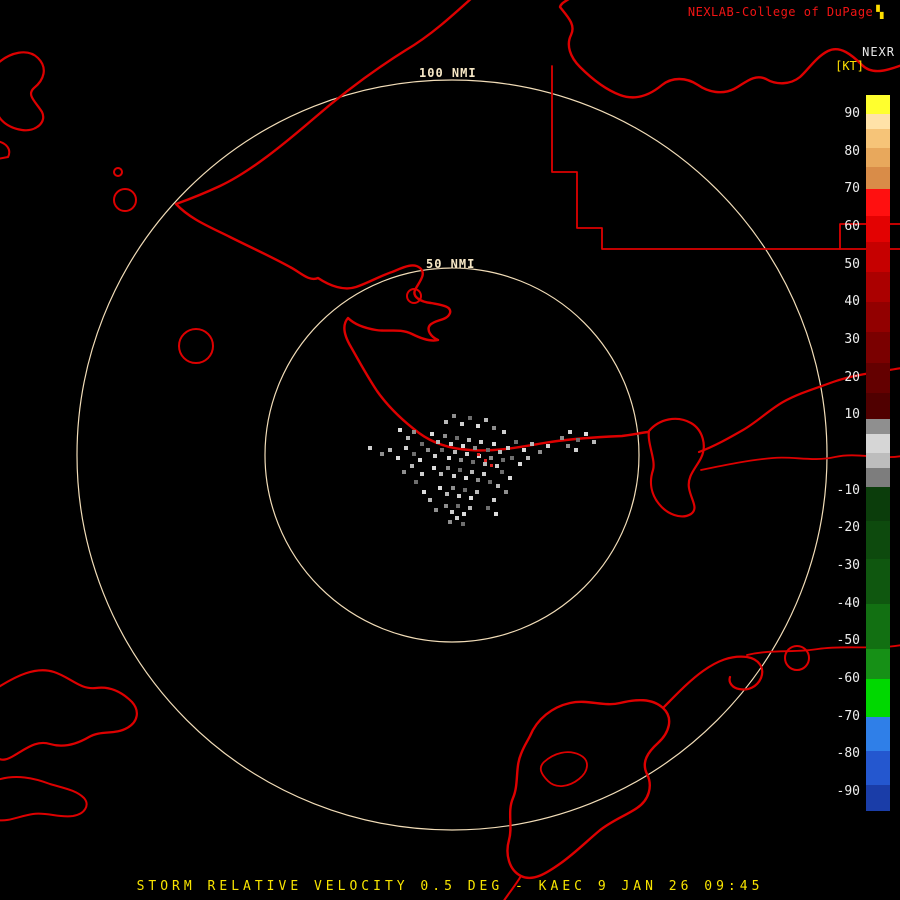  I want to click on ring-label-50nmi: 50 NMI, so click(451, 264).